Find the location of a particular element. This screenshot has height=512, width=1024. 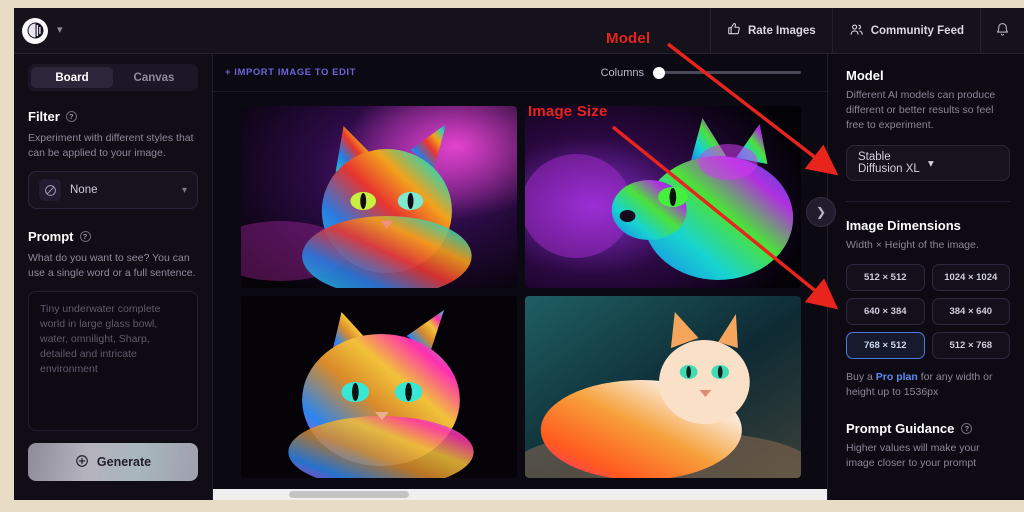

dimensions-description: Width × Height of the image. is located at coordinates (912, 245).